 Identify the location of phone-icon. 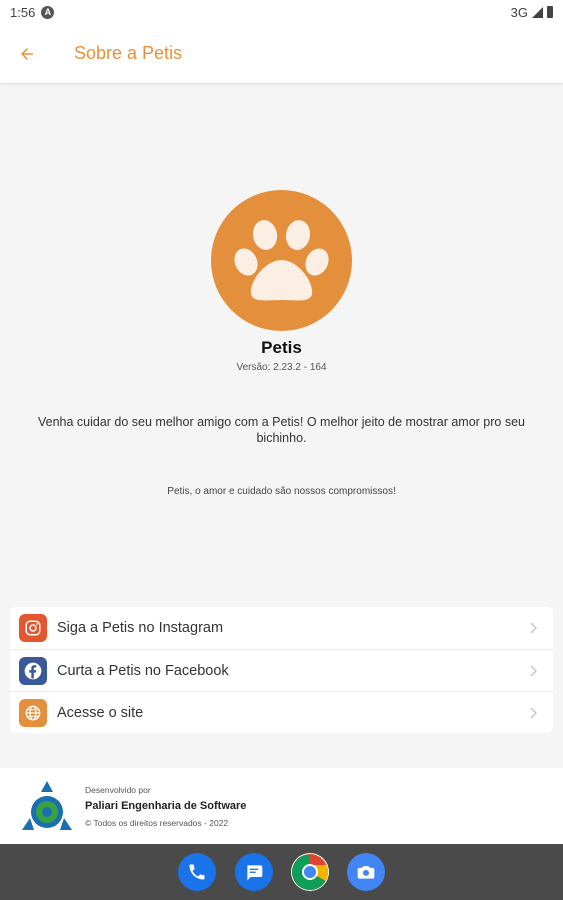
(197, 872).